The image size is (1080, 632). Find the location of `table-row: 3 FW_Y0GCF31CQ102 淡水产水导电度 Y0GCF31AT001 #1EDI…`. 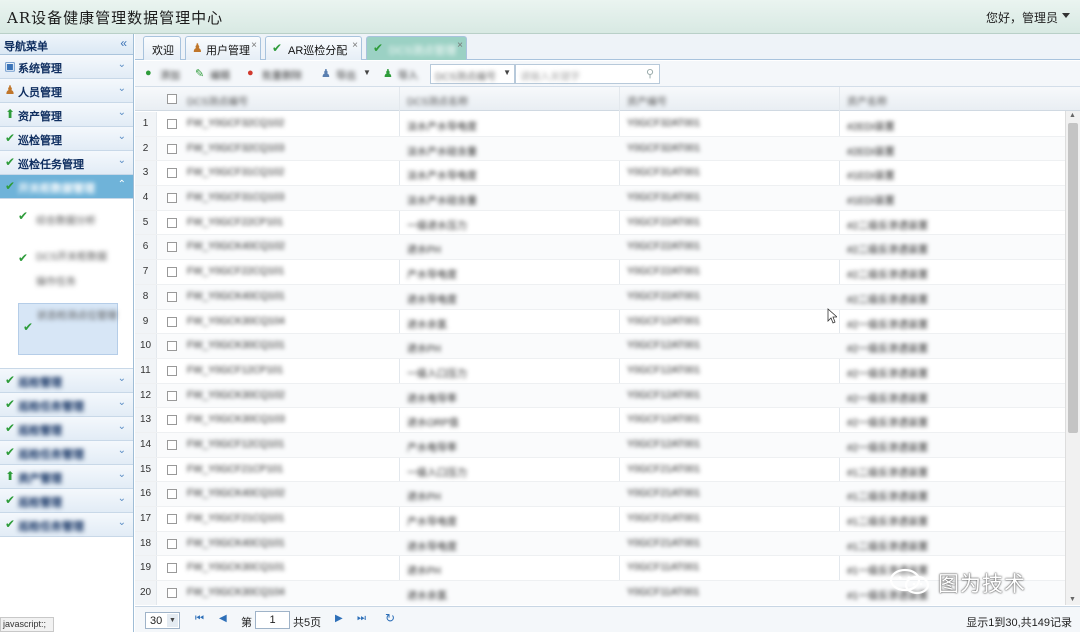

table-row: 3 FW_Y0GCF31CQ102 淡水产水导电度 Y0GCF31AT001 #1EDI… is located at coordinates (600, 174).